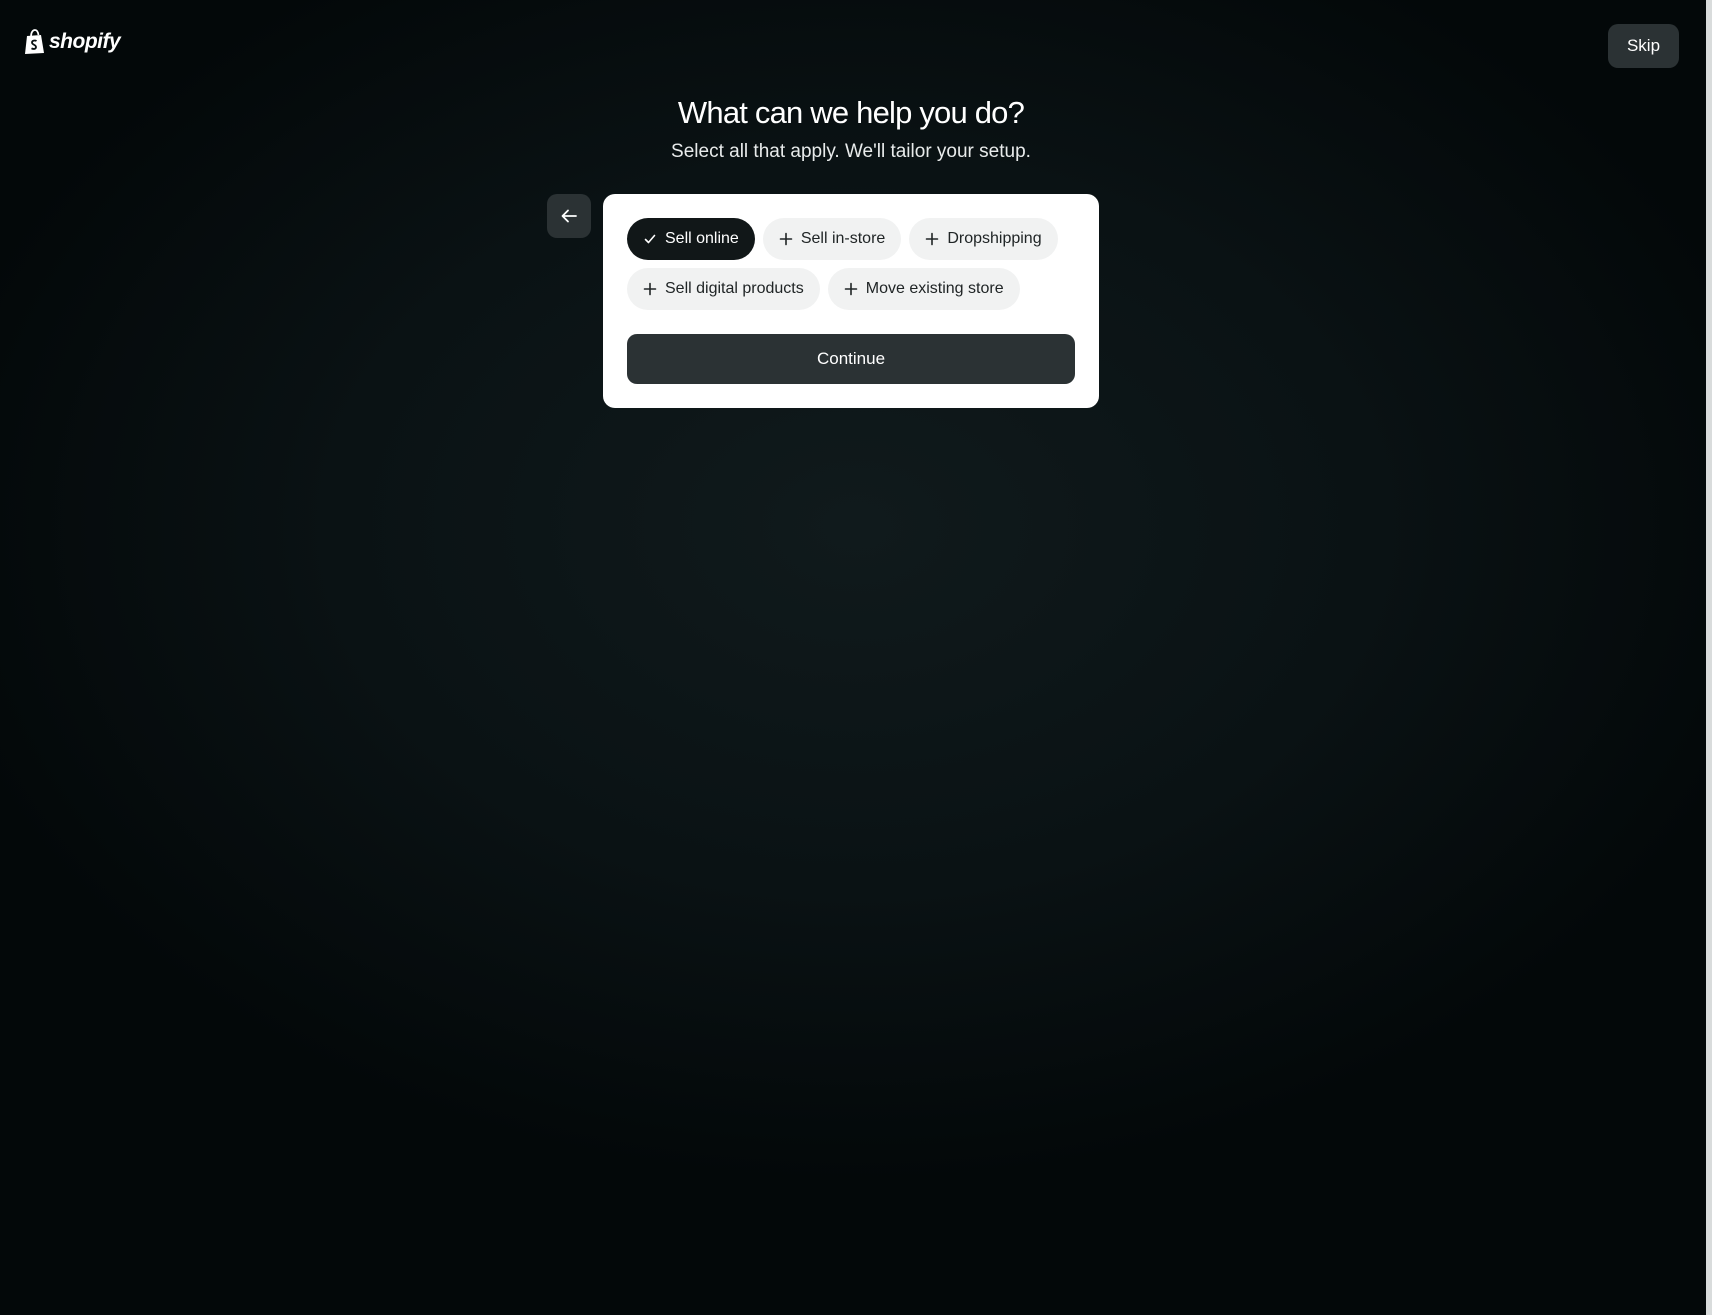 This screenshot has height=1315, width=1712. What do you see at coordinates (843, 238) in the screenshot?
I see `option-chip-label: Sell in-store` at bounding box center [843, 238].